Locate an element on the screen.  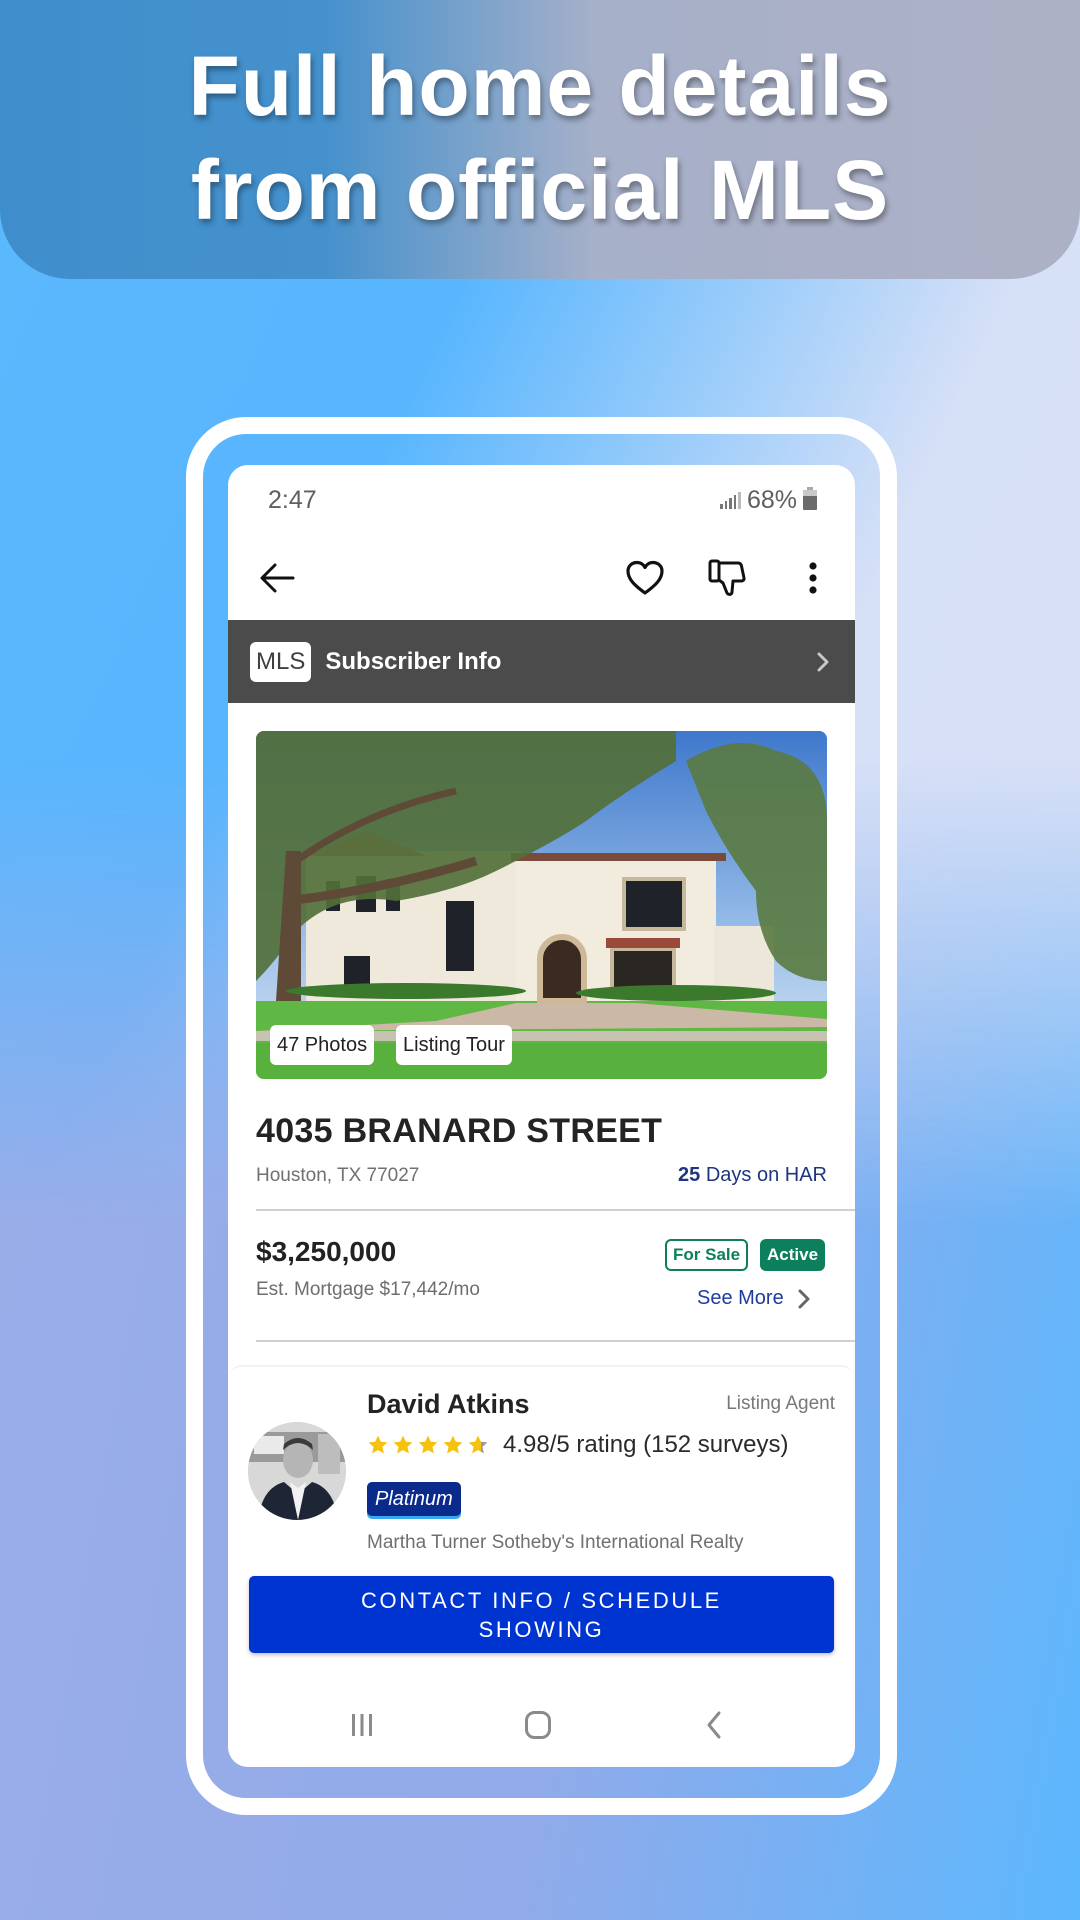
headline-line-2: from official MLS is located at coordinates (540, 189).